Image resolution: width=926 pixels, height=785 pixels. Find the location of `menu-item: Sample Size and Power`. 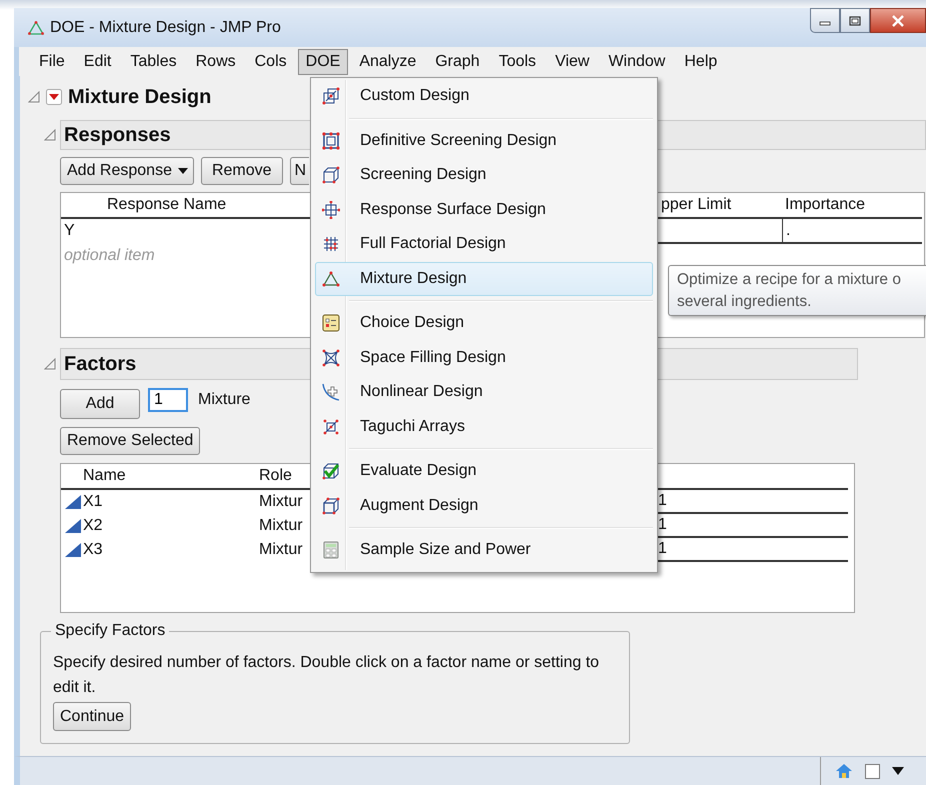

menu-item: Sample Size and Power is located at coordinates (484, 550).